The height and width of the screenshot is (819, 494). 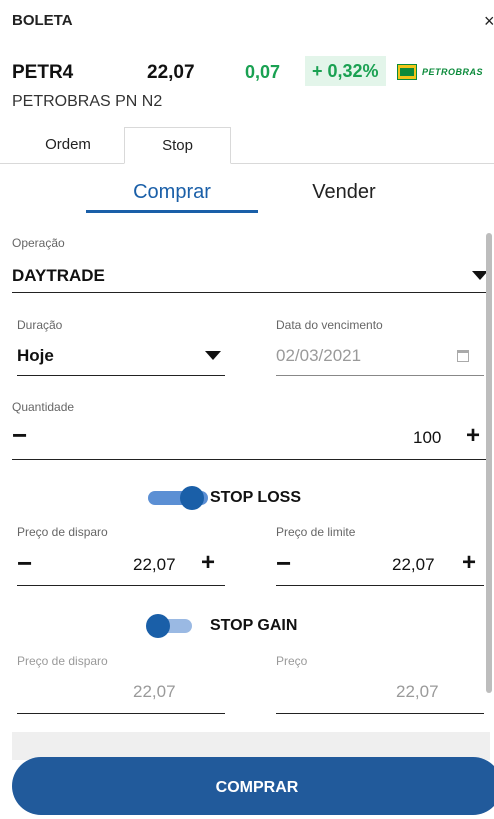 What do you see at coordinates (172, 211) in the screenshot?
I see `active-side-indicator` at bounding box center [172, 211].